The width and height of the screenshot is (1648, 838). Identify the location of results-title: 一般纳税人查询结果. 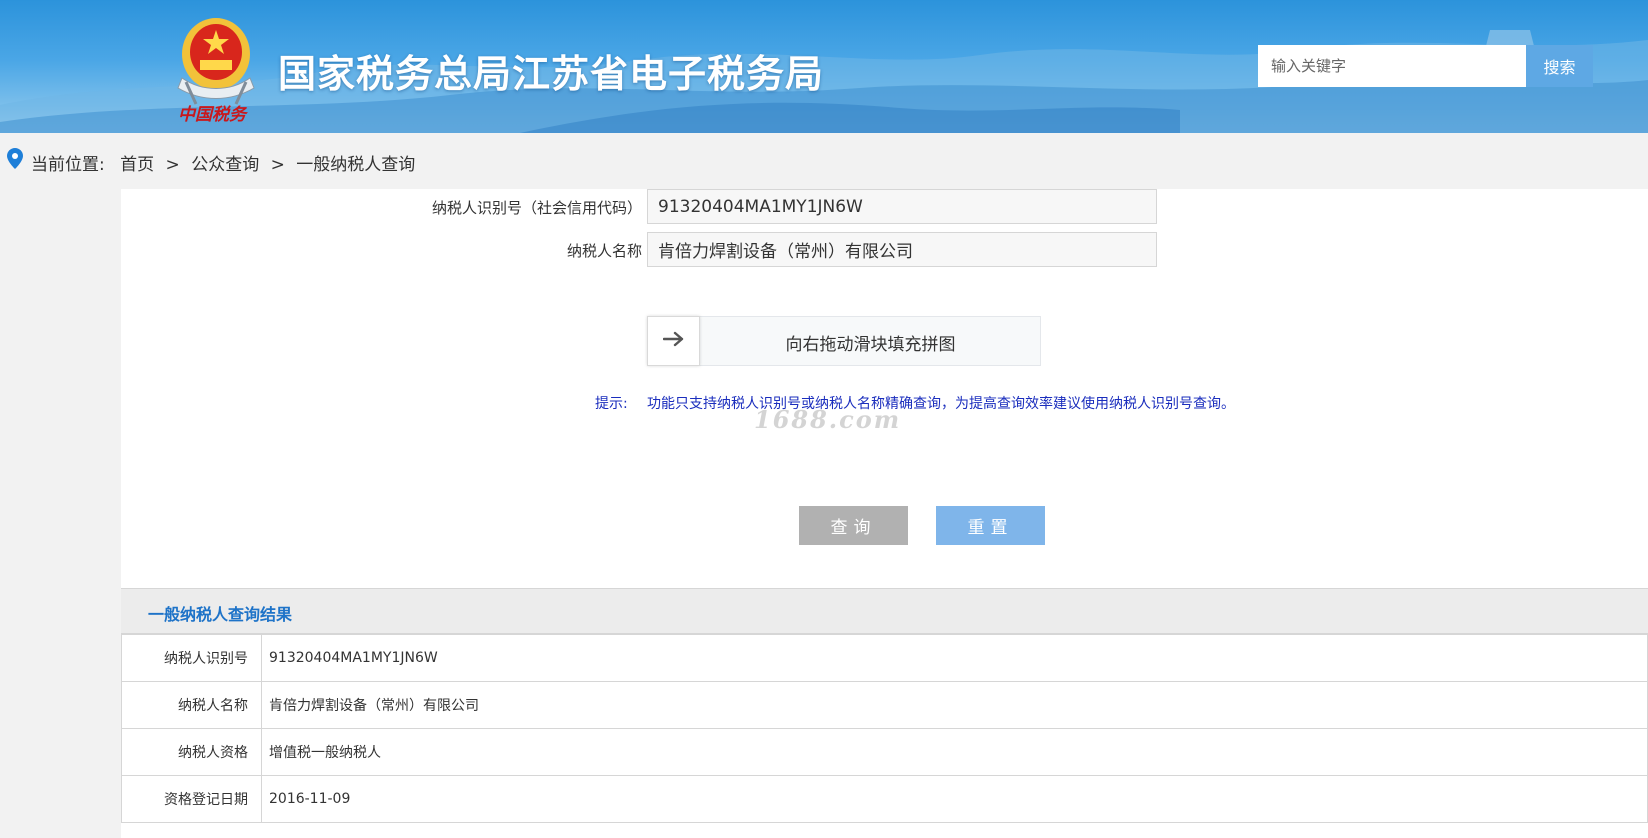
(220, 614).